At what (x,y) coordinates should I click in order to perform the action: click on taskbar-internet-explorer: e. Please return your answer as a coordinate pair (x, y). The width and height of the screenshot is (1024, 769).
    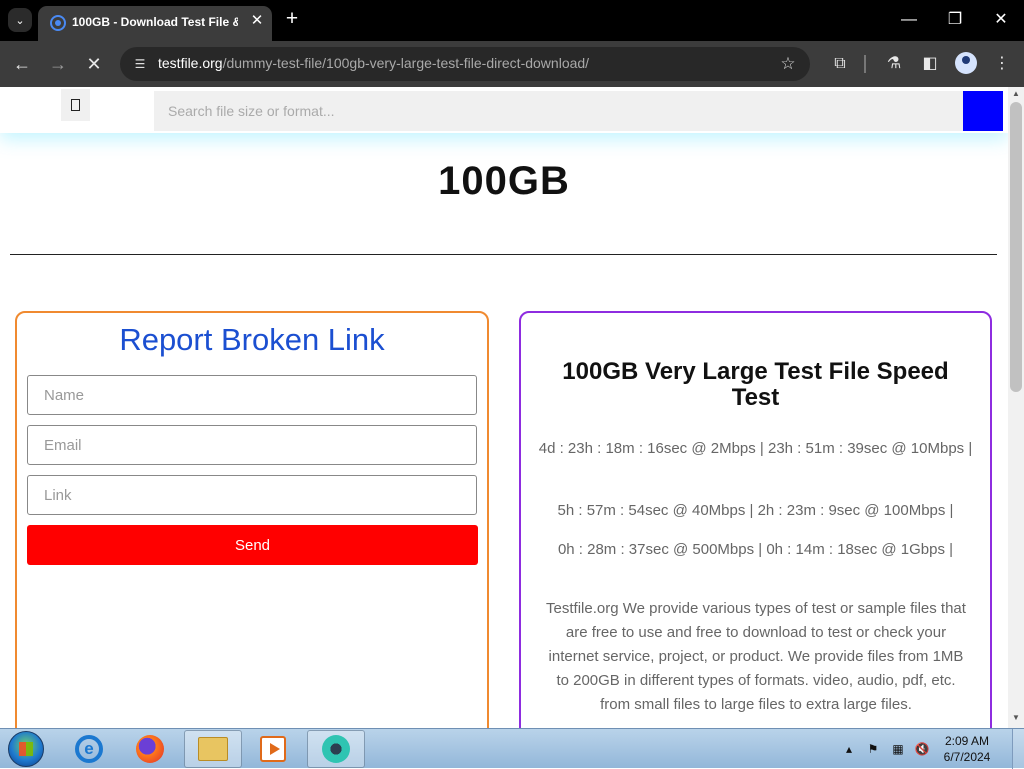
    Looking at the image, I should click on (89, 749).